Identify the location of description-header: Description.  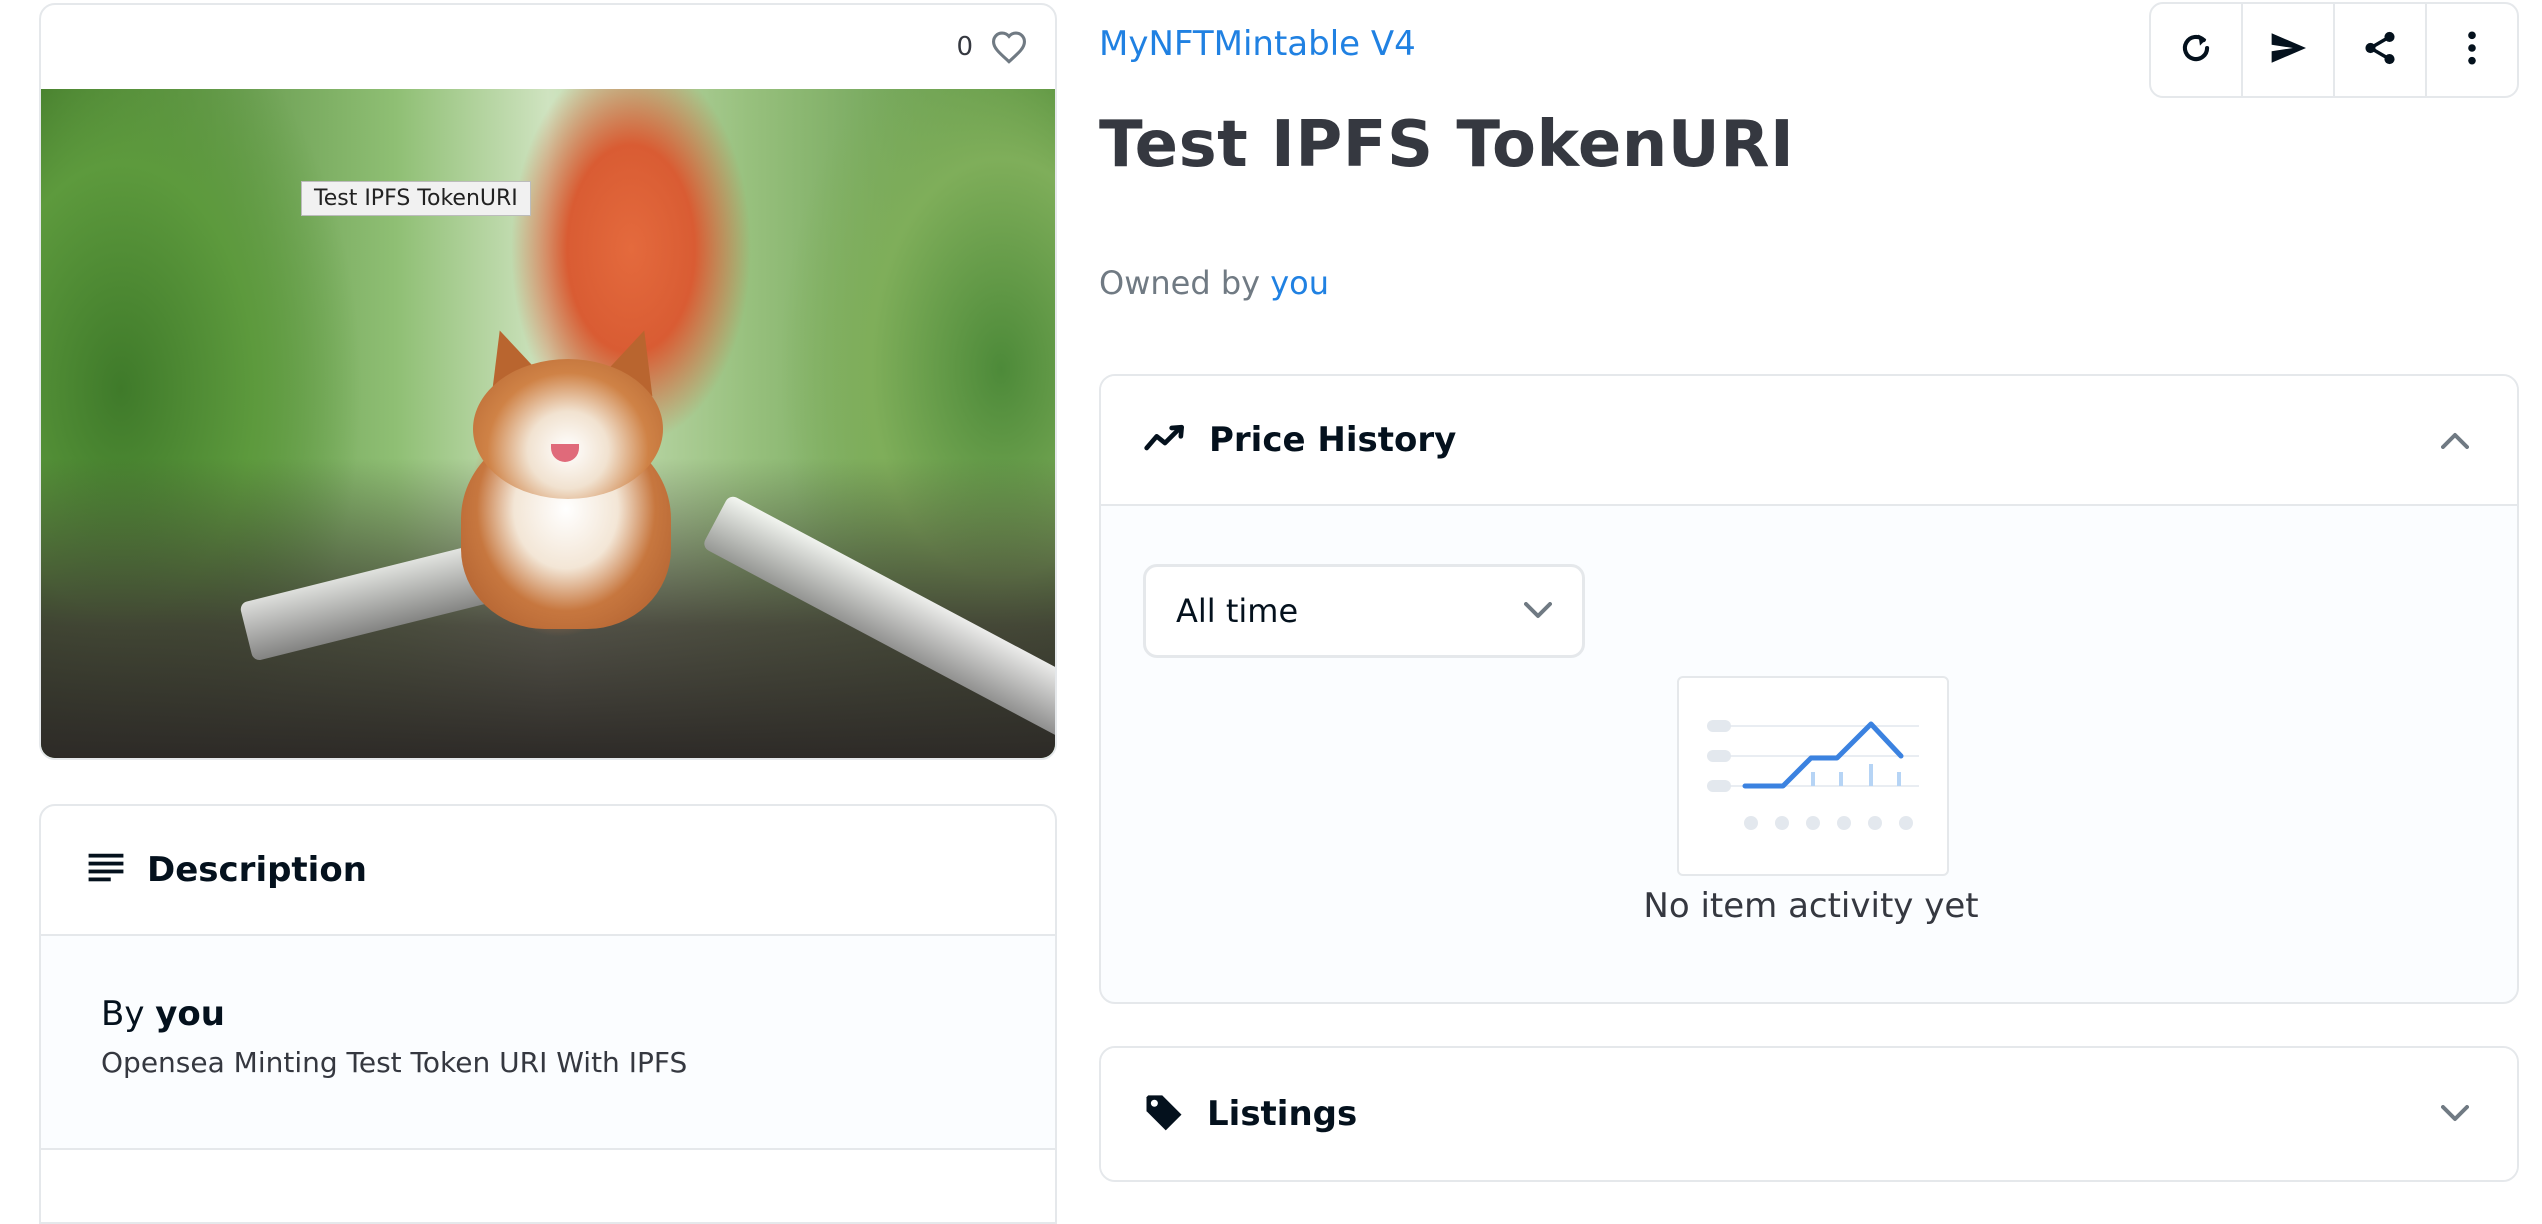
(548, 871).